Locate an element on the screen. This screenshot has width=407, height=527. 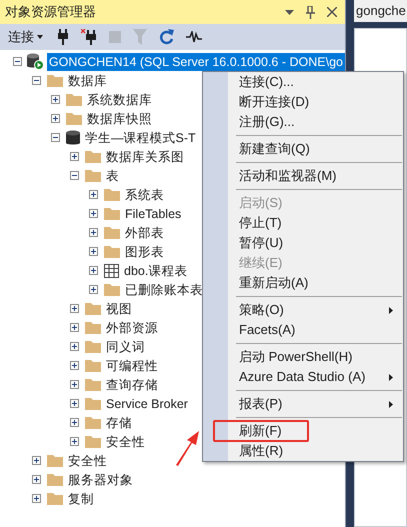
menu-item: 活动和监视器(M) is located at coordinates (303, 176).